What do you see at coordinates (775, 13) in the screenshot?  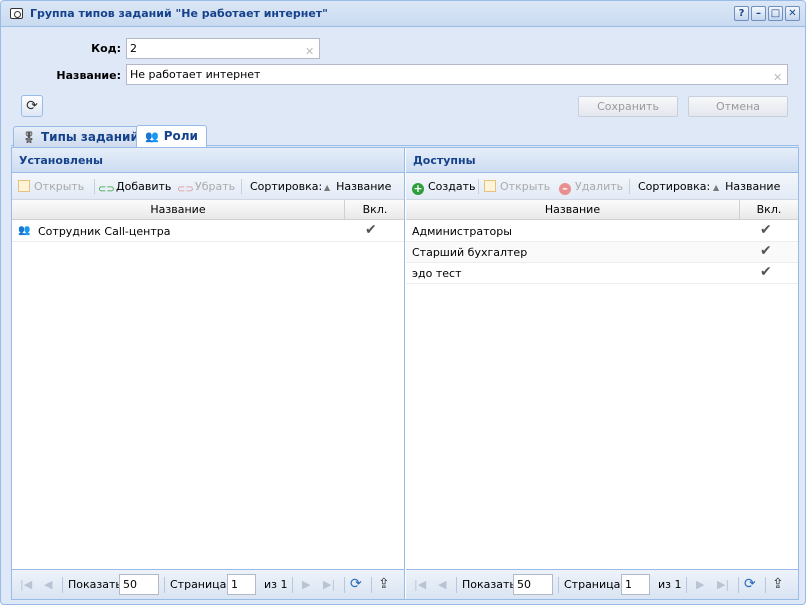 I see `maximize-button: □` at bounding box center [775, 13].